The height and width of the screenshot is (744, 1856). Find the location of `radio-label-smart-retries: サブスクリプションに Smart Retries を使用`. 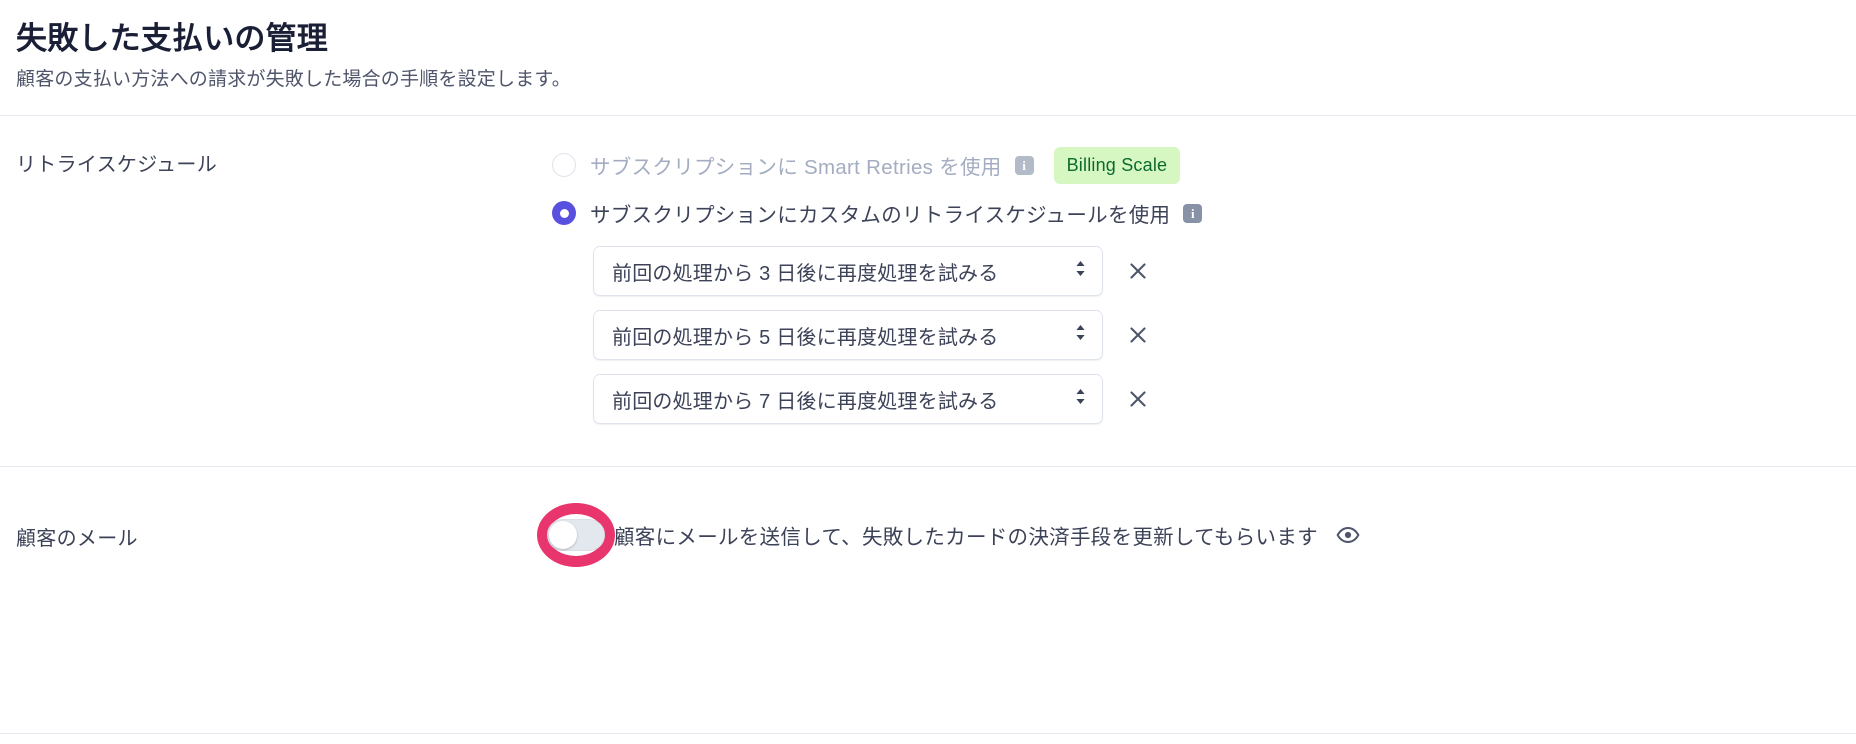

radio-label-smart-retries: サブスクリプションに Smart Retries を使用 is located at coordinates (796, 168).